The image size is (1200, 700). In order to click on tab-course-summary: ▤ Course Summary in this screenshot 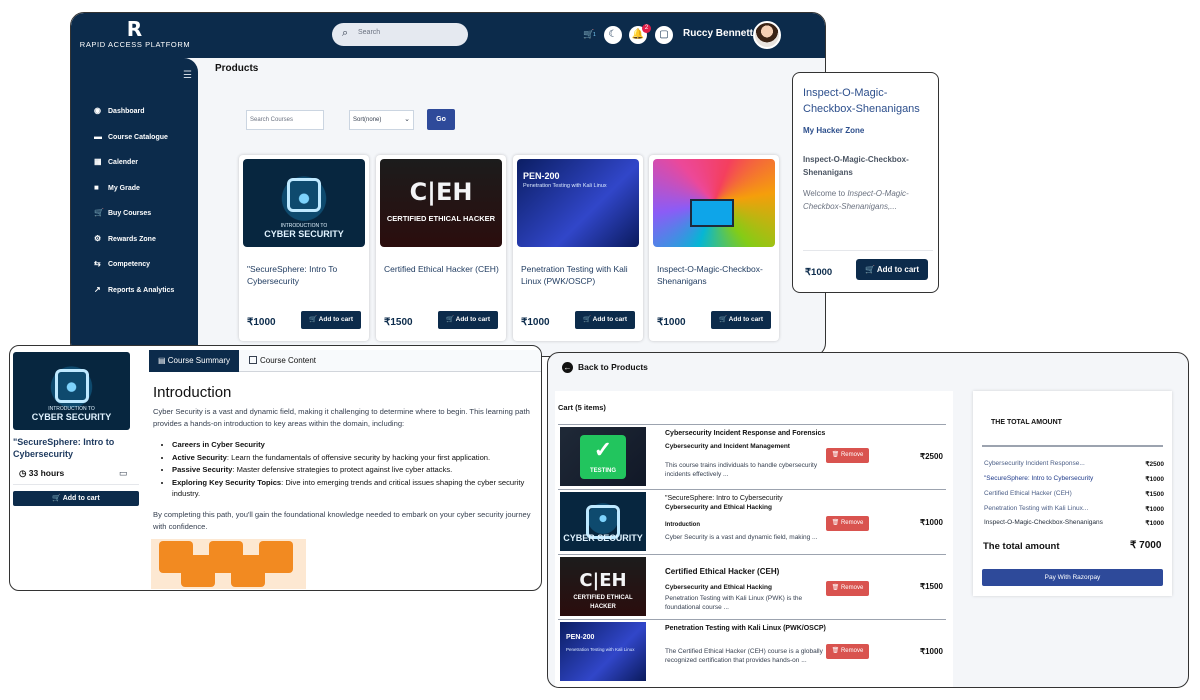, I will do `click(194, 361)`.